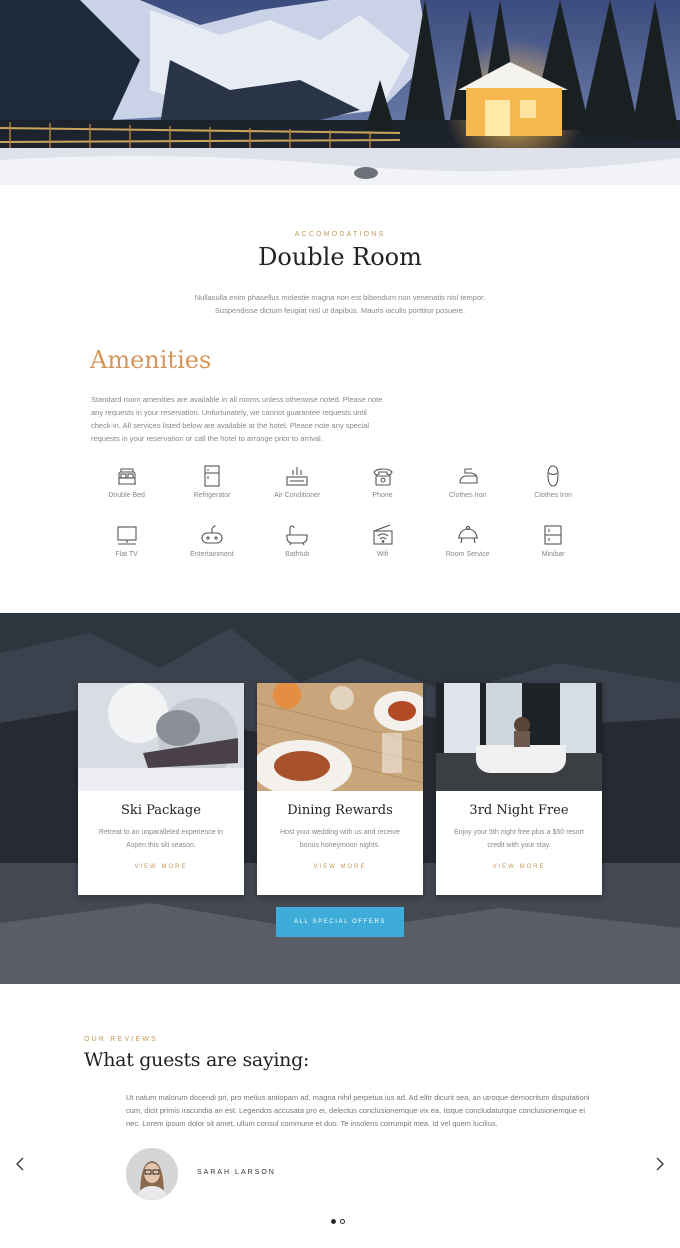 Image resolution: width=680 pixels, height=1248 pixels. Describe the element at coordinates (340, 810) in the screenshot. I see `offer-title: Dining Rewards` at that location.